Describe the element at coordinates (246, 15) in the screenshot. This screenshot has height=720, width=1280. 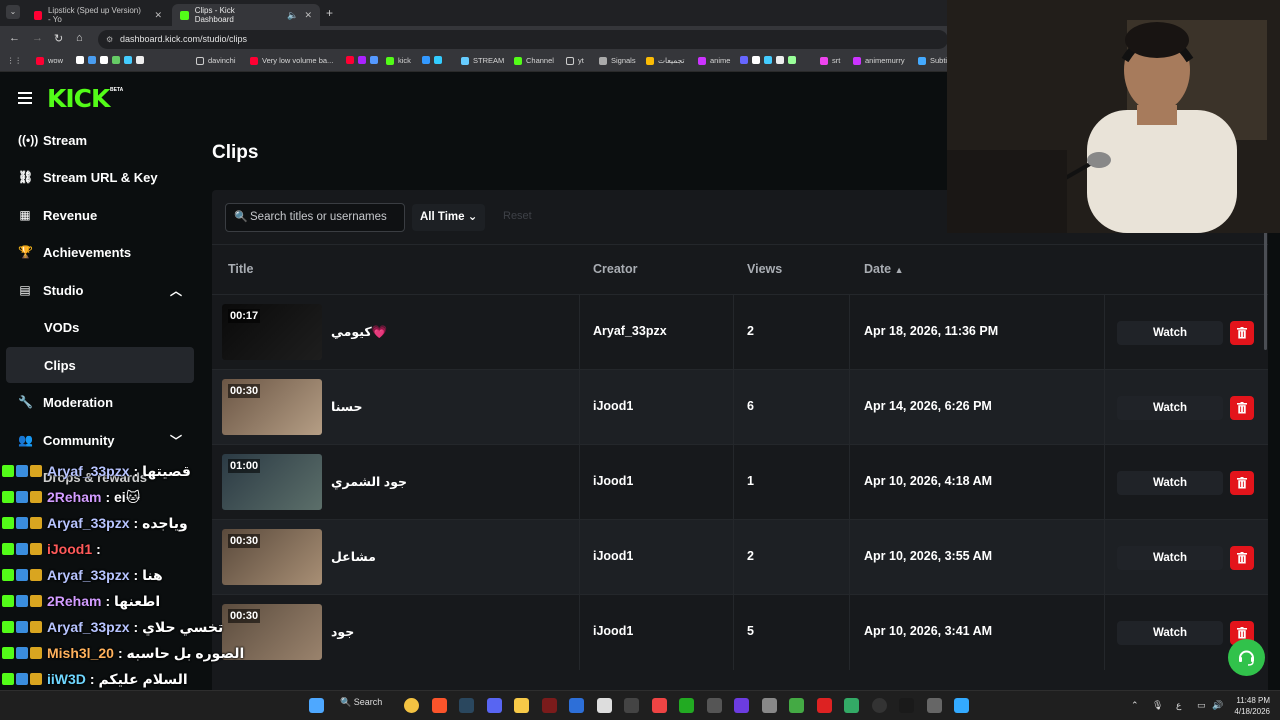
I see `tab-kick-dashboard: Clips - Kick Dashboard 🔈 ✕` at that location.